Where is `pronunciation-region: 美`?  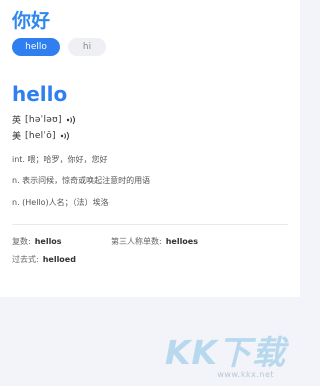
pronunciation-region: 美 is located at coordinates (17, 137).